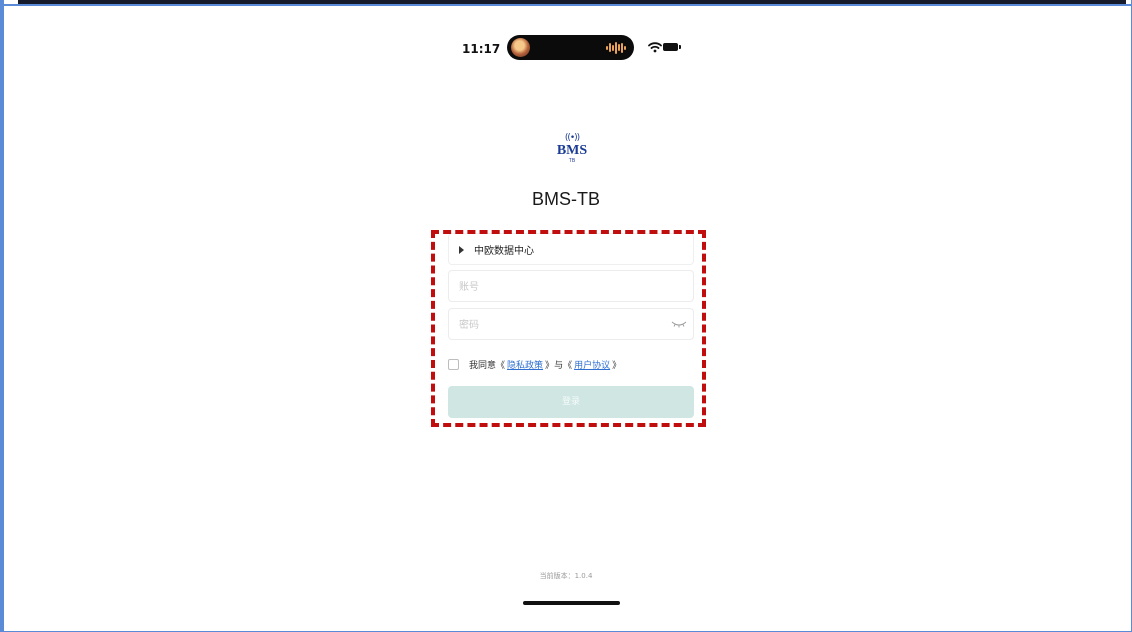 The width and height of the screenshot is (1132, 632). I want to click on logo-subtext: TB, so click(572, 161).